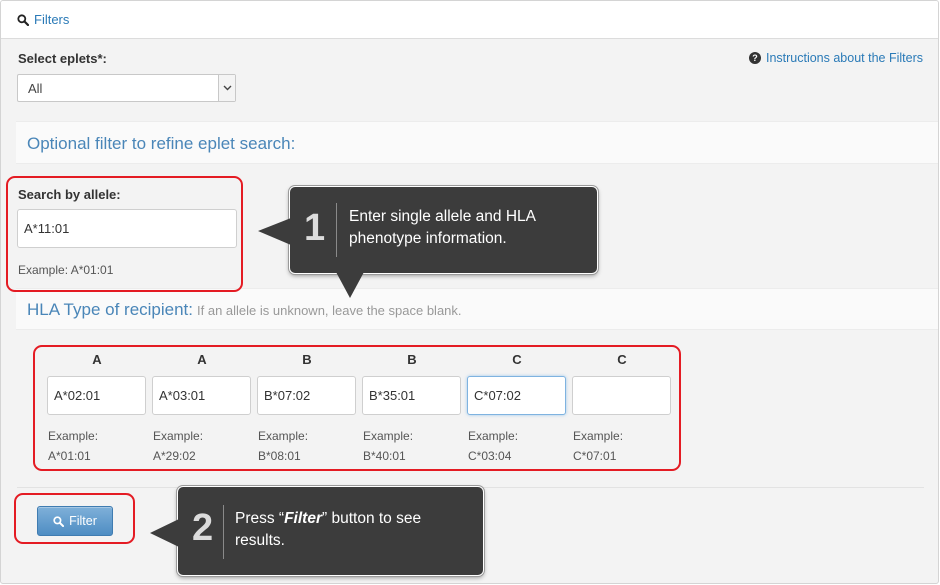 The width and height of the screenshot is (940, 585). I want to click on question-circle-icon: ?, so click(754, 58).